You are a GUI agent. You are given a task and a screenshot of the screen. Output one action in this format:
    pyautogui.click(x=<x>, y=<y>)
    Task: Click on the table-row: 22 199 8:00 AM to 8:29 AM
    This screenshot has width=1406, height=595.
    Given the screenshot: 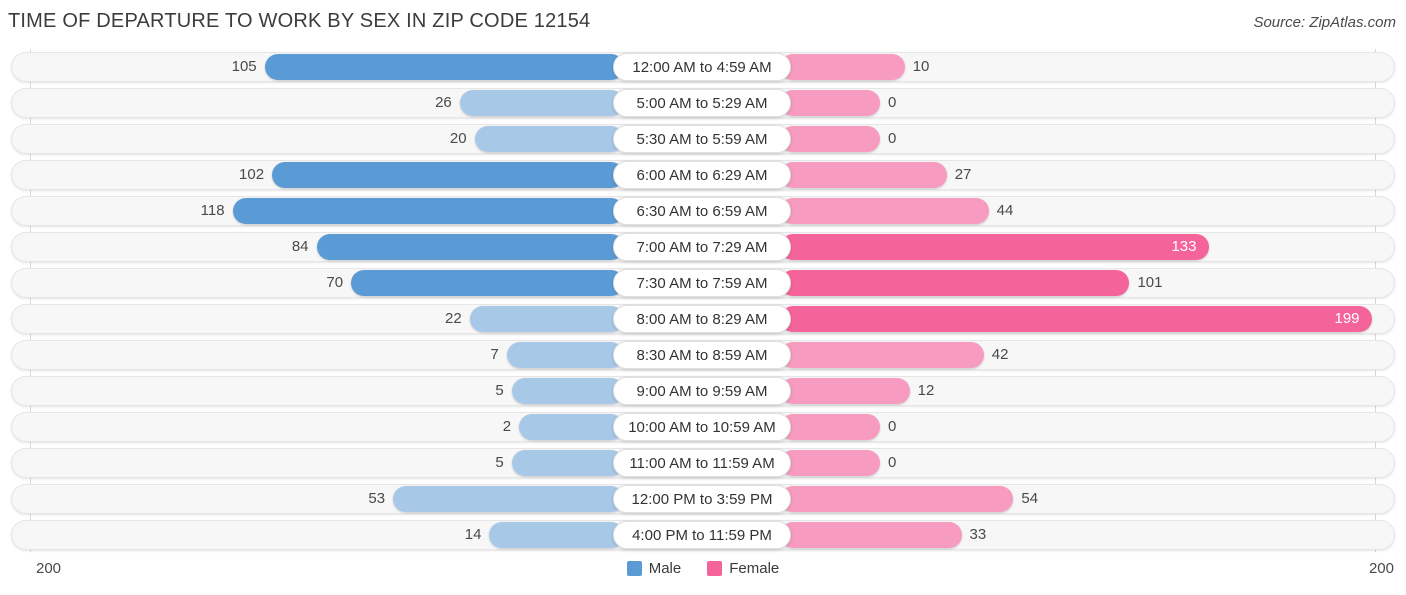 What is the action you would take?
    pyautogui.click(x=703, y=319)
    